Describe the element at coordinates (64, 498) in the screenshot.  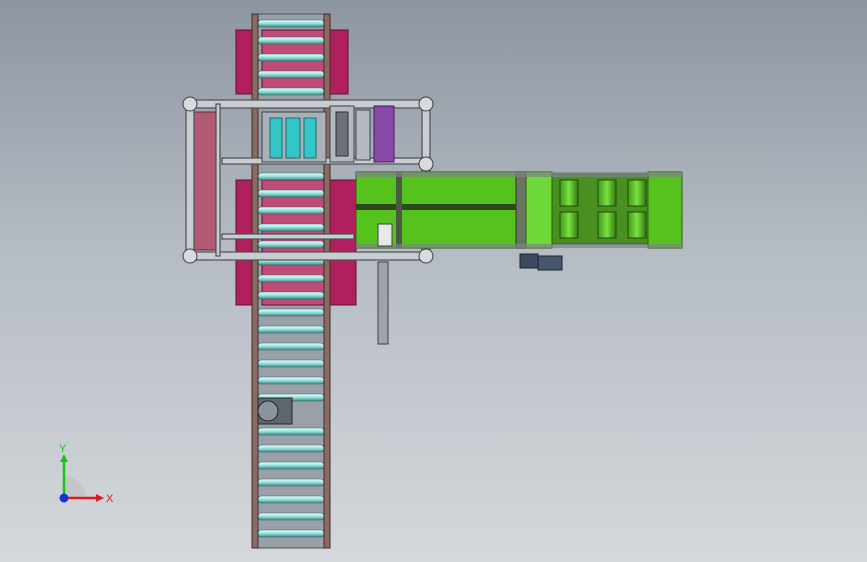
I see `z-axis-dot` at that location.